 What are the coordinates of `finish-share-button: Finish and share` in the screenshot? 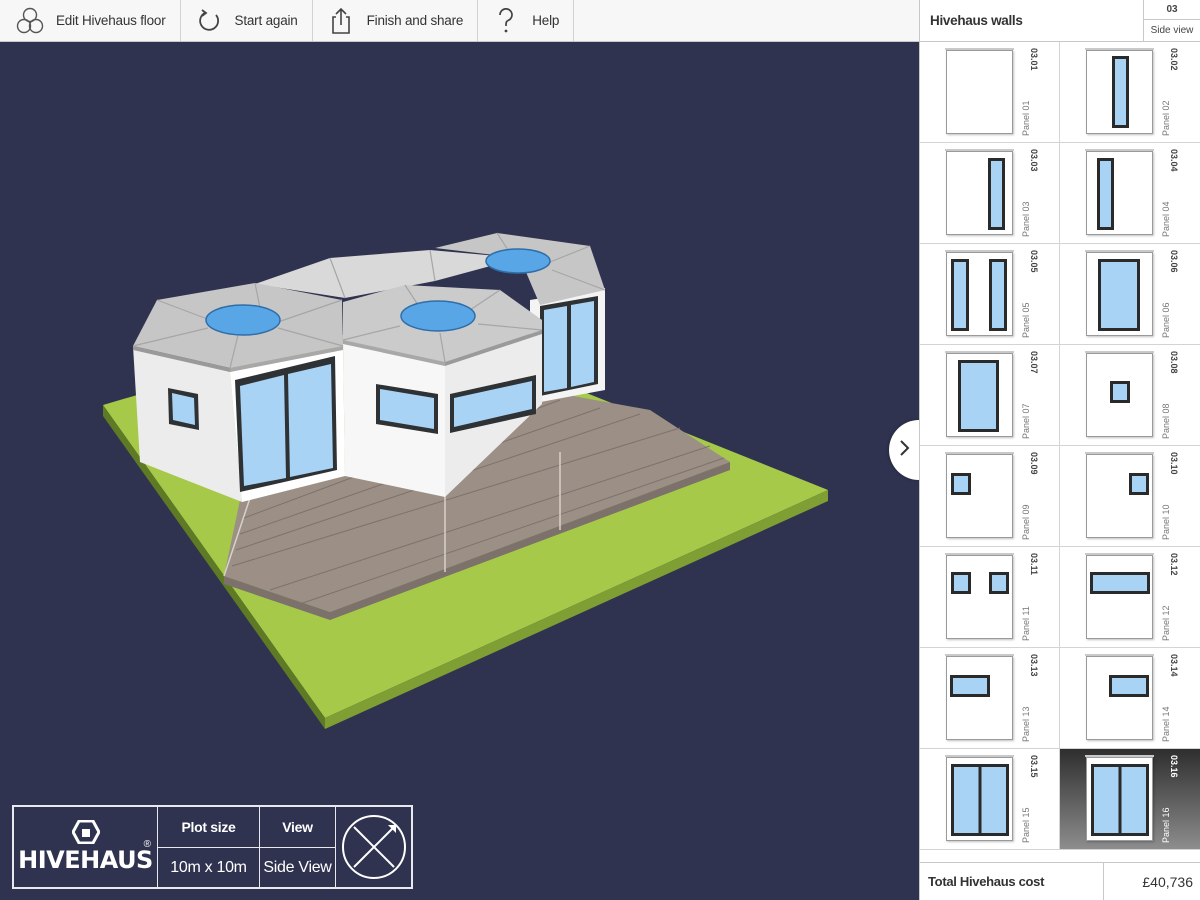 It's located at (395, 20).